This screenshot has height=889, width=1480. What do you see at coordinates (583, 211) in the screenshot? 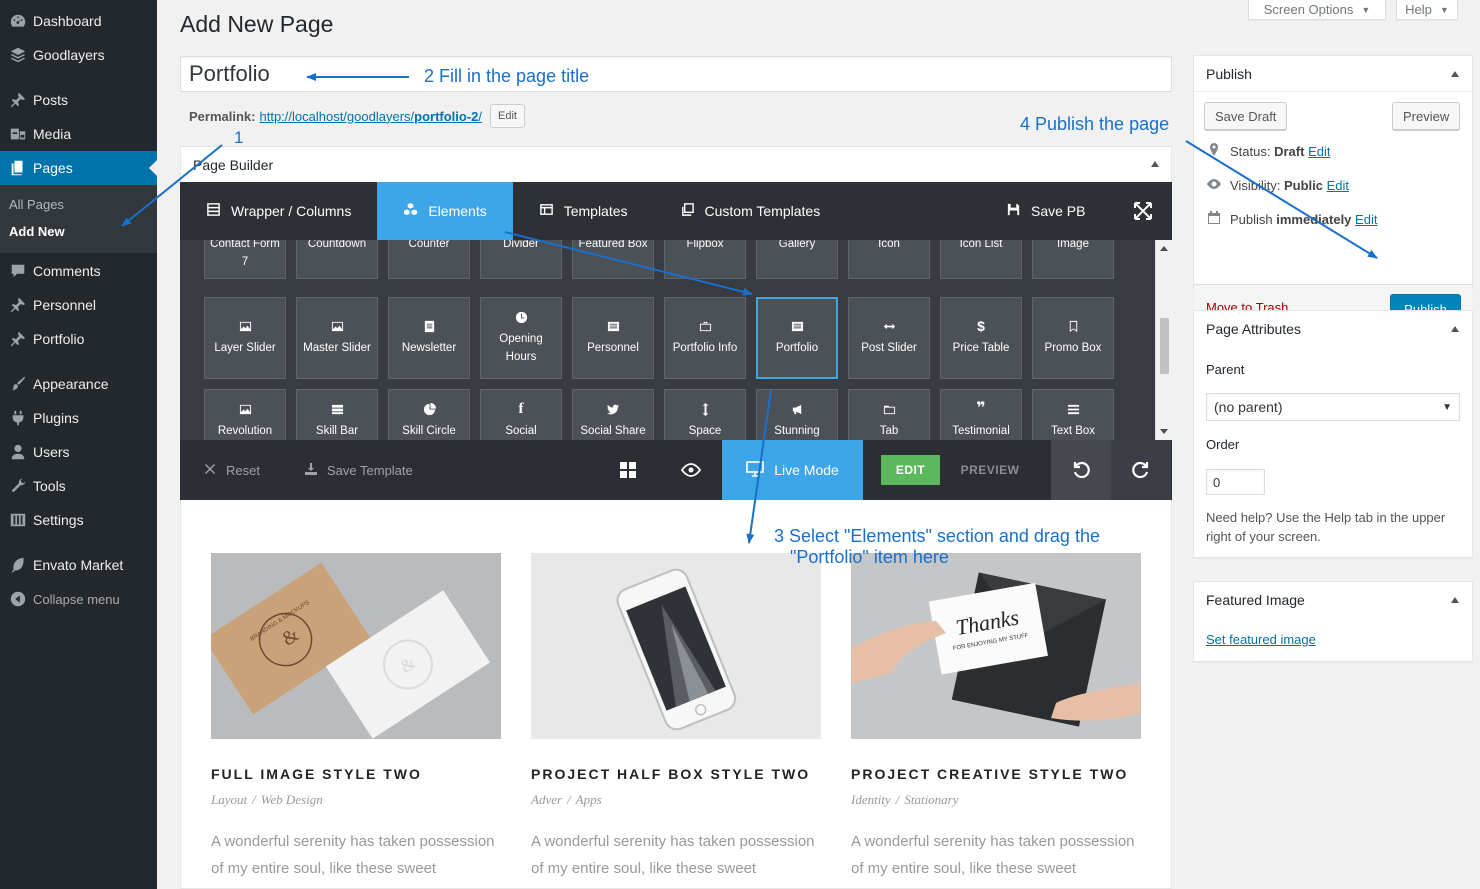
I see `tab-templates: Templates` at bounding box center [583, 211].